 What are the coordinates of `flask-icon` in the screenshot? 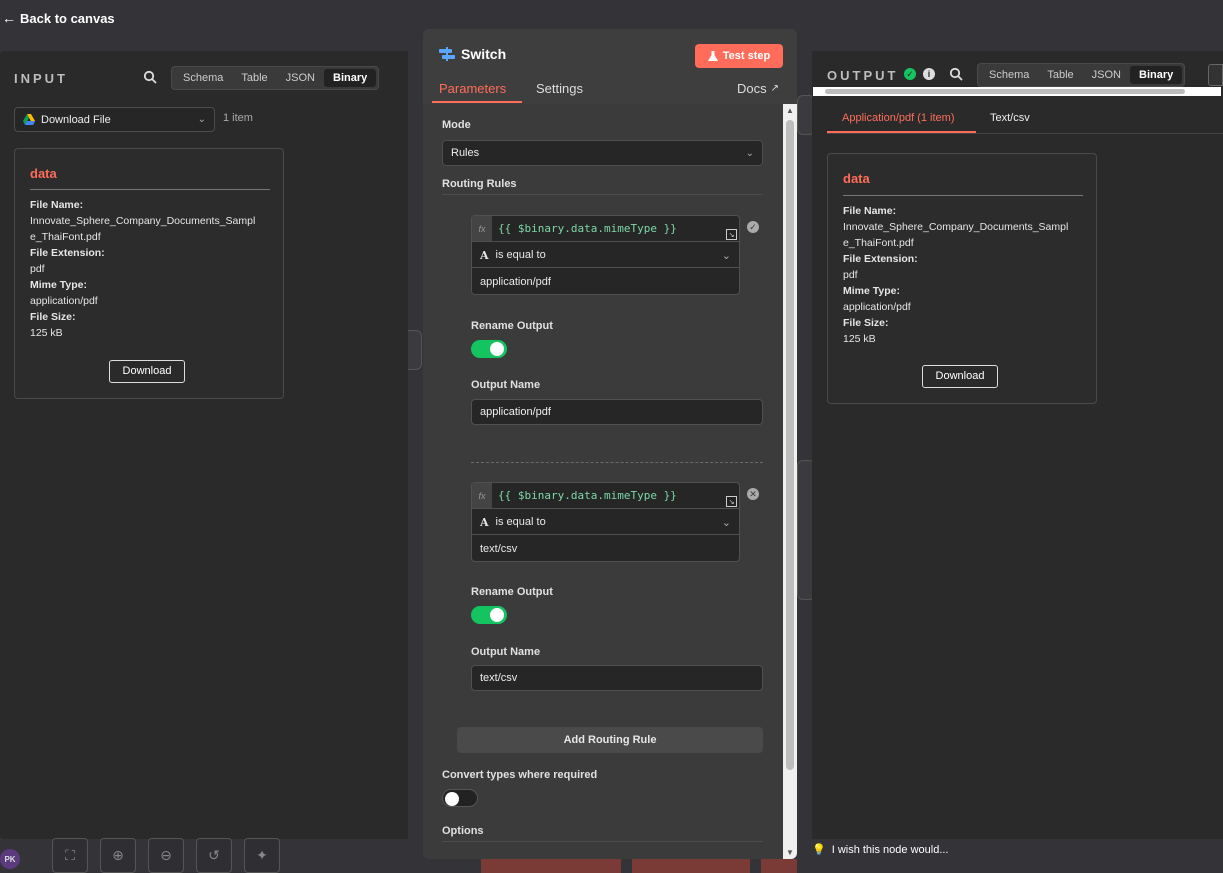 It's located at (712, 55).